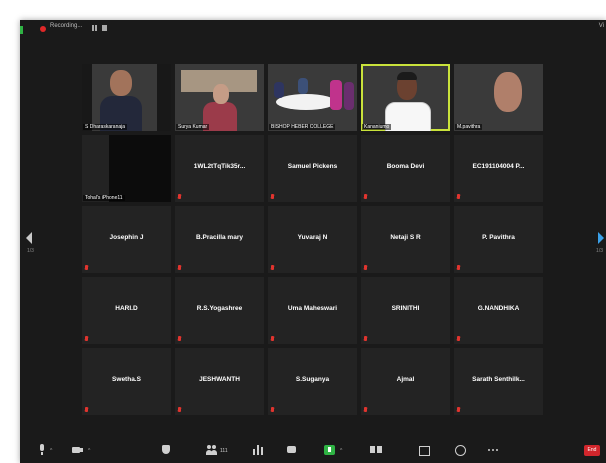 Image resolution: width=606 pixels, height=463 pixels. Describe the element at coordinates (376, 450) in the screenshot. I see `record-icon` at that location.